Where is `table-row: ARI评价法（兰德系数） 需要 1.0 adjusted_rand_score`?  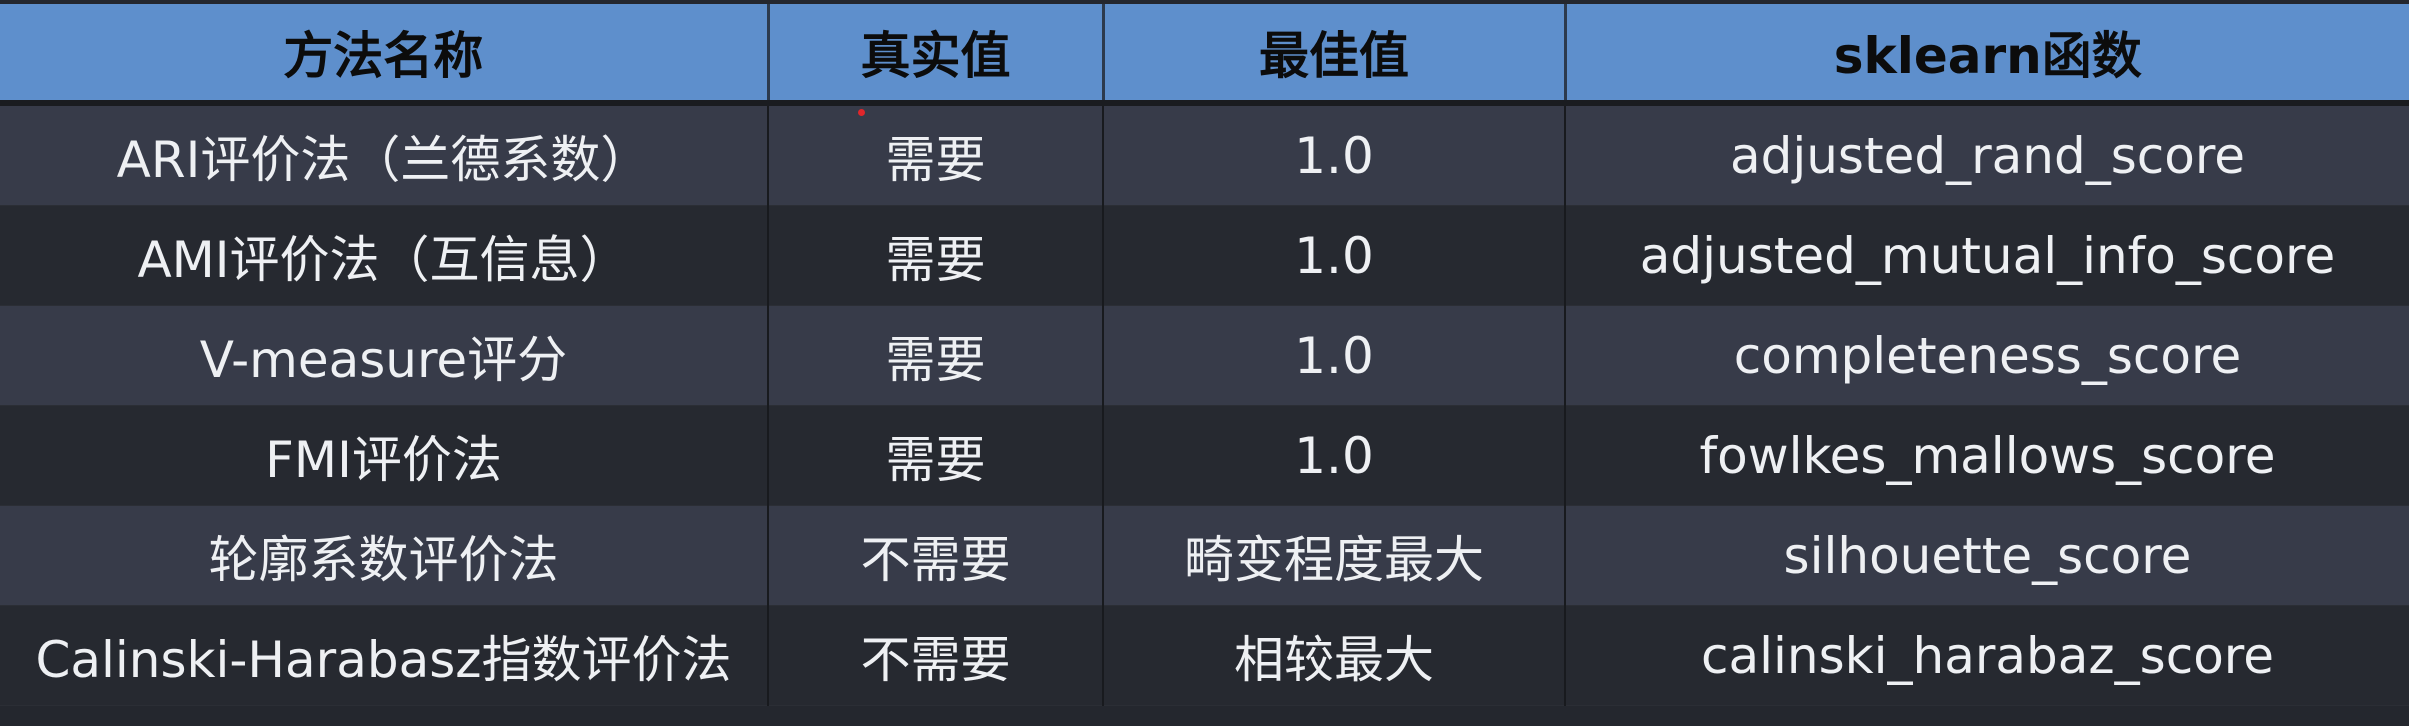 table-row: ARI评价法（兰德系数） 需要 1.0 adjusted_rand_score is located at coordinates (1204, 154).